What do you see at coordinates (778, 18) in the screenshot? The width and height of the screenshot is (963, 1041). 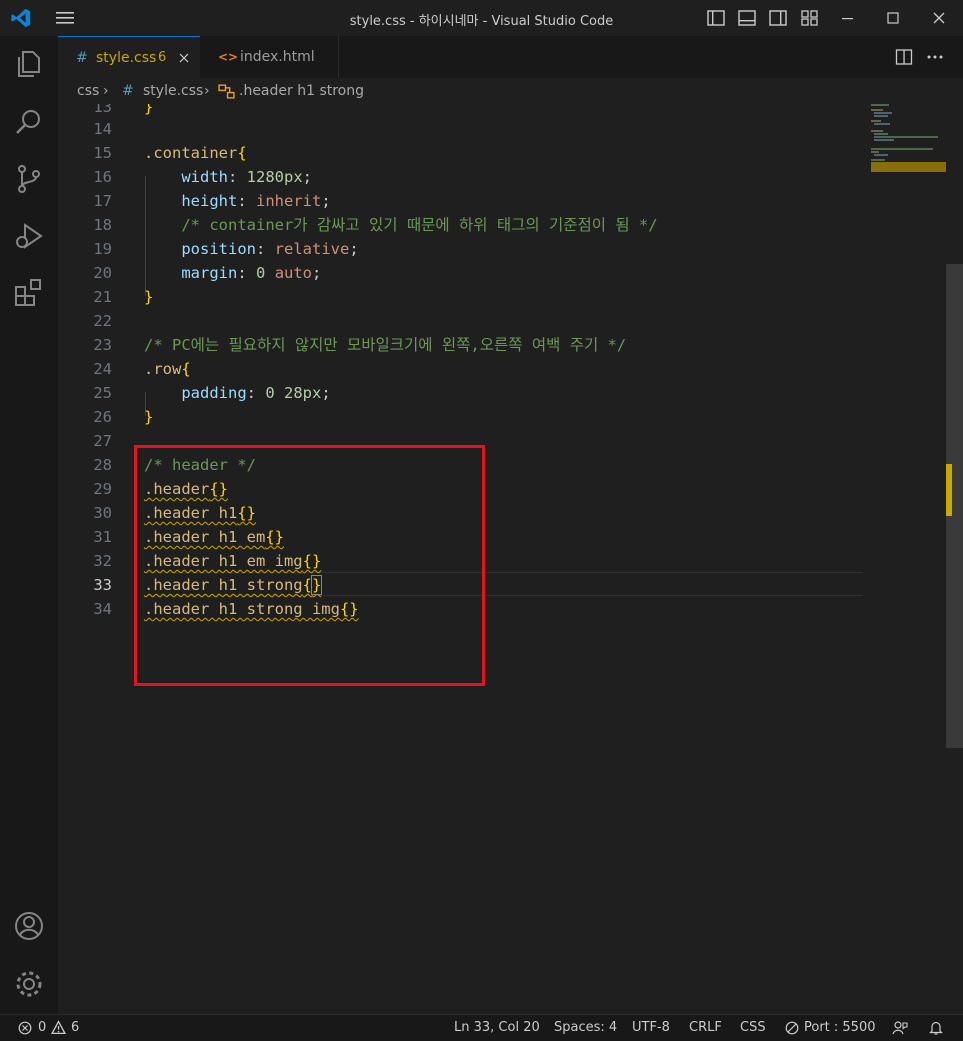 I see `toggle-secondary-sidebar-icon` at bounding box center [778, 18].